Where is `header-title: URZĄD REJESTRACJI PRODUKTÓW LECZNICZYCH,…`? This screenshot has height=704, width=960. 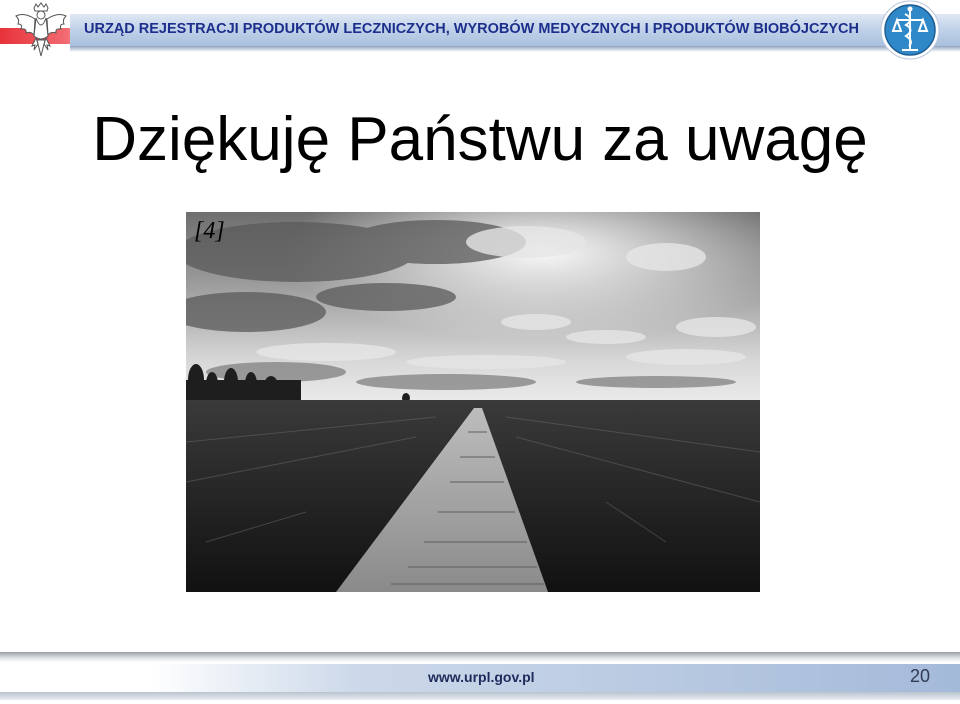
header-title: URZĄD REJESTRACJI PRODUKTÓW LECZNICZYCH,… is located at coordinates (471, 29).